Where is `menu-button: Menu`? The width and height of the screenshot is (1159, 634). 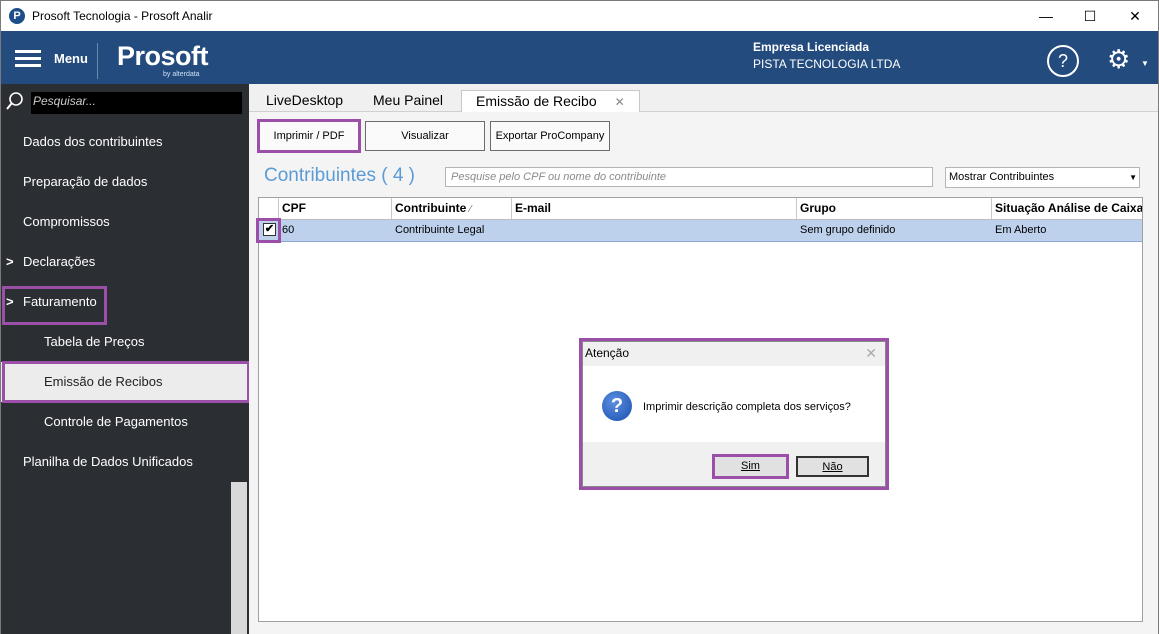 menu-button: Menu is located at coordinates (71, 58).